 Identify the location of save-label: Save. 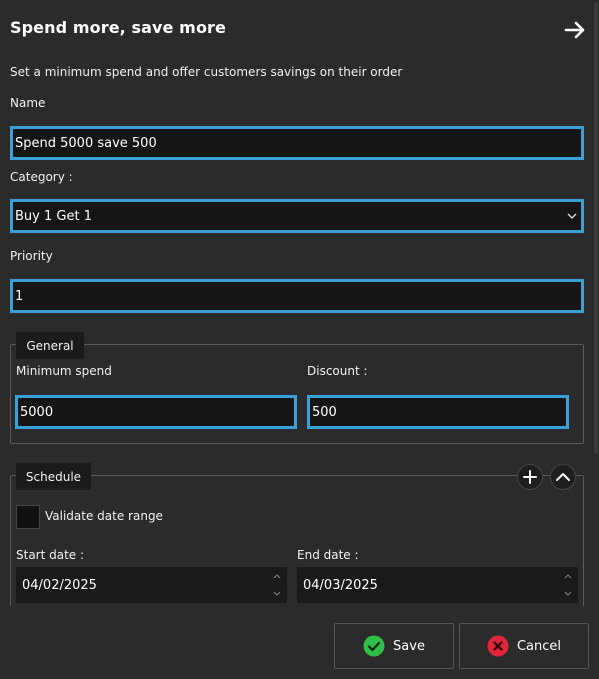
(409, 646).